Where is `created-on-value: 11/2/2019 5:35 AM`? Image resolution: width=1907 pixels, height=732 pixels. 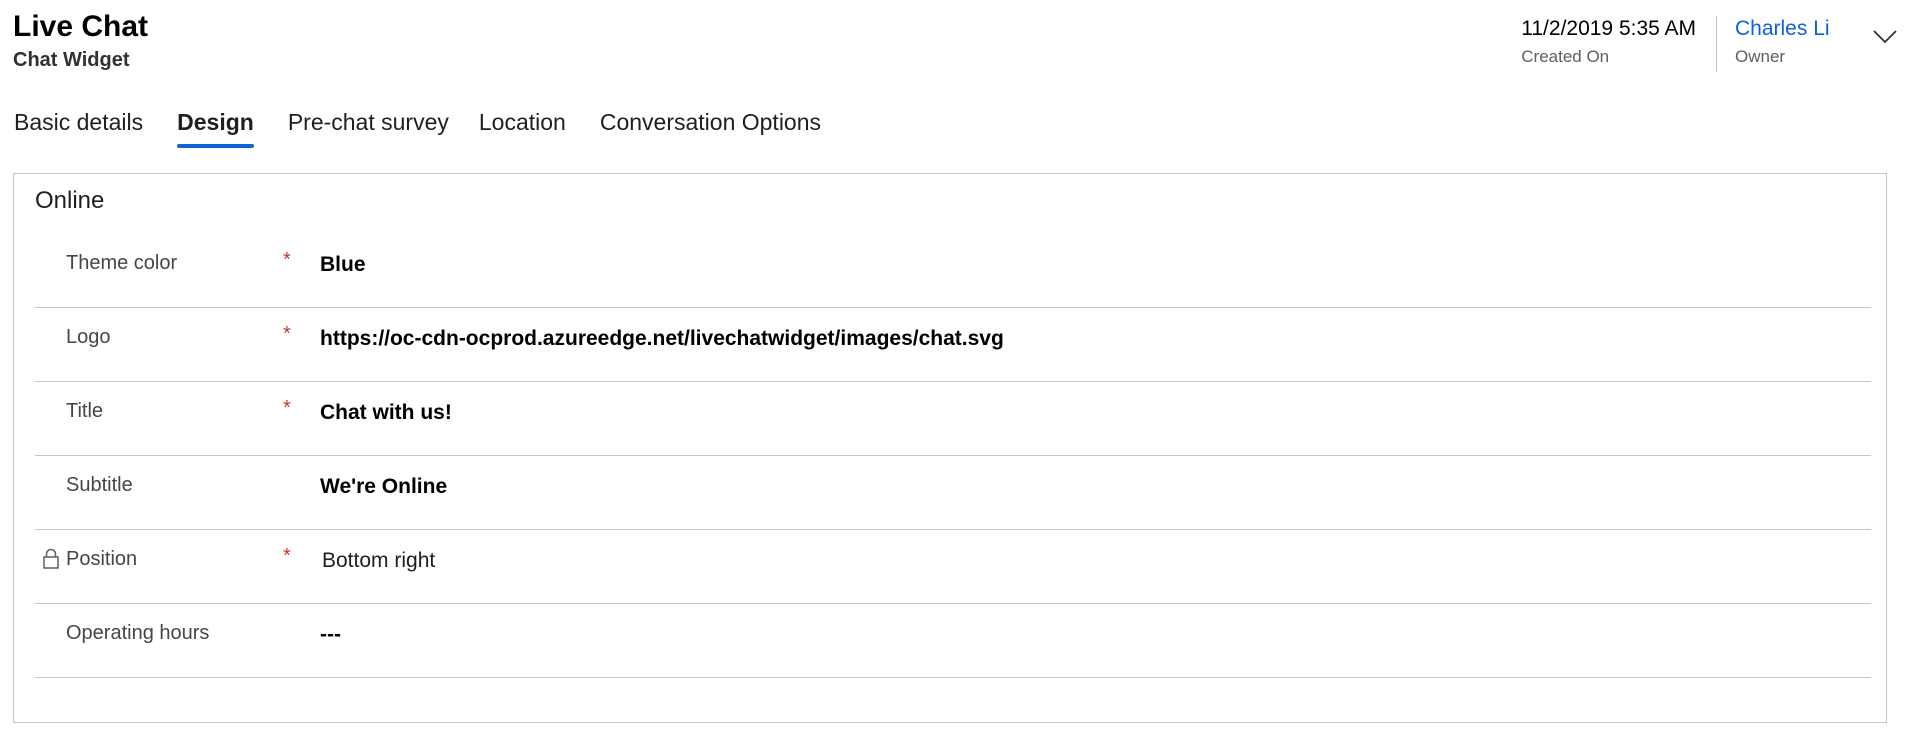 created-on-value: 11/2/2019 5:35 AM is located at coordinates (1608, 28).